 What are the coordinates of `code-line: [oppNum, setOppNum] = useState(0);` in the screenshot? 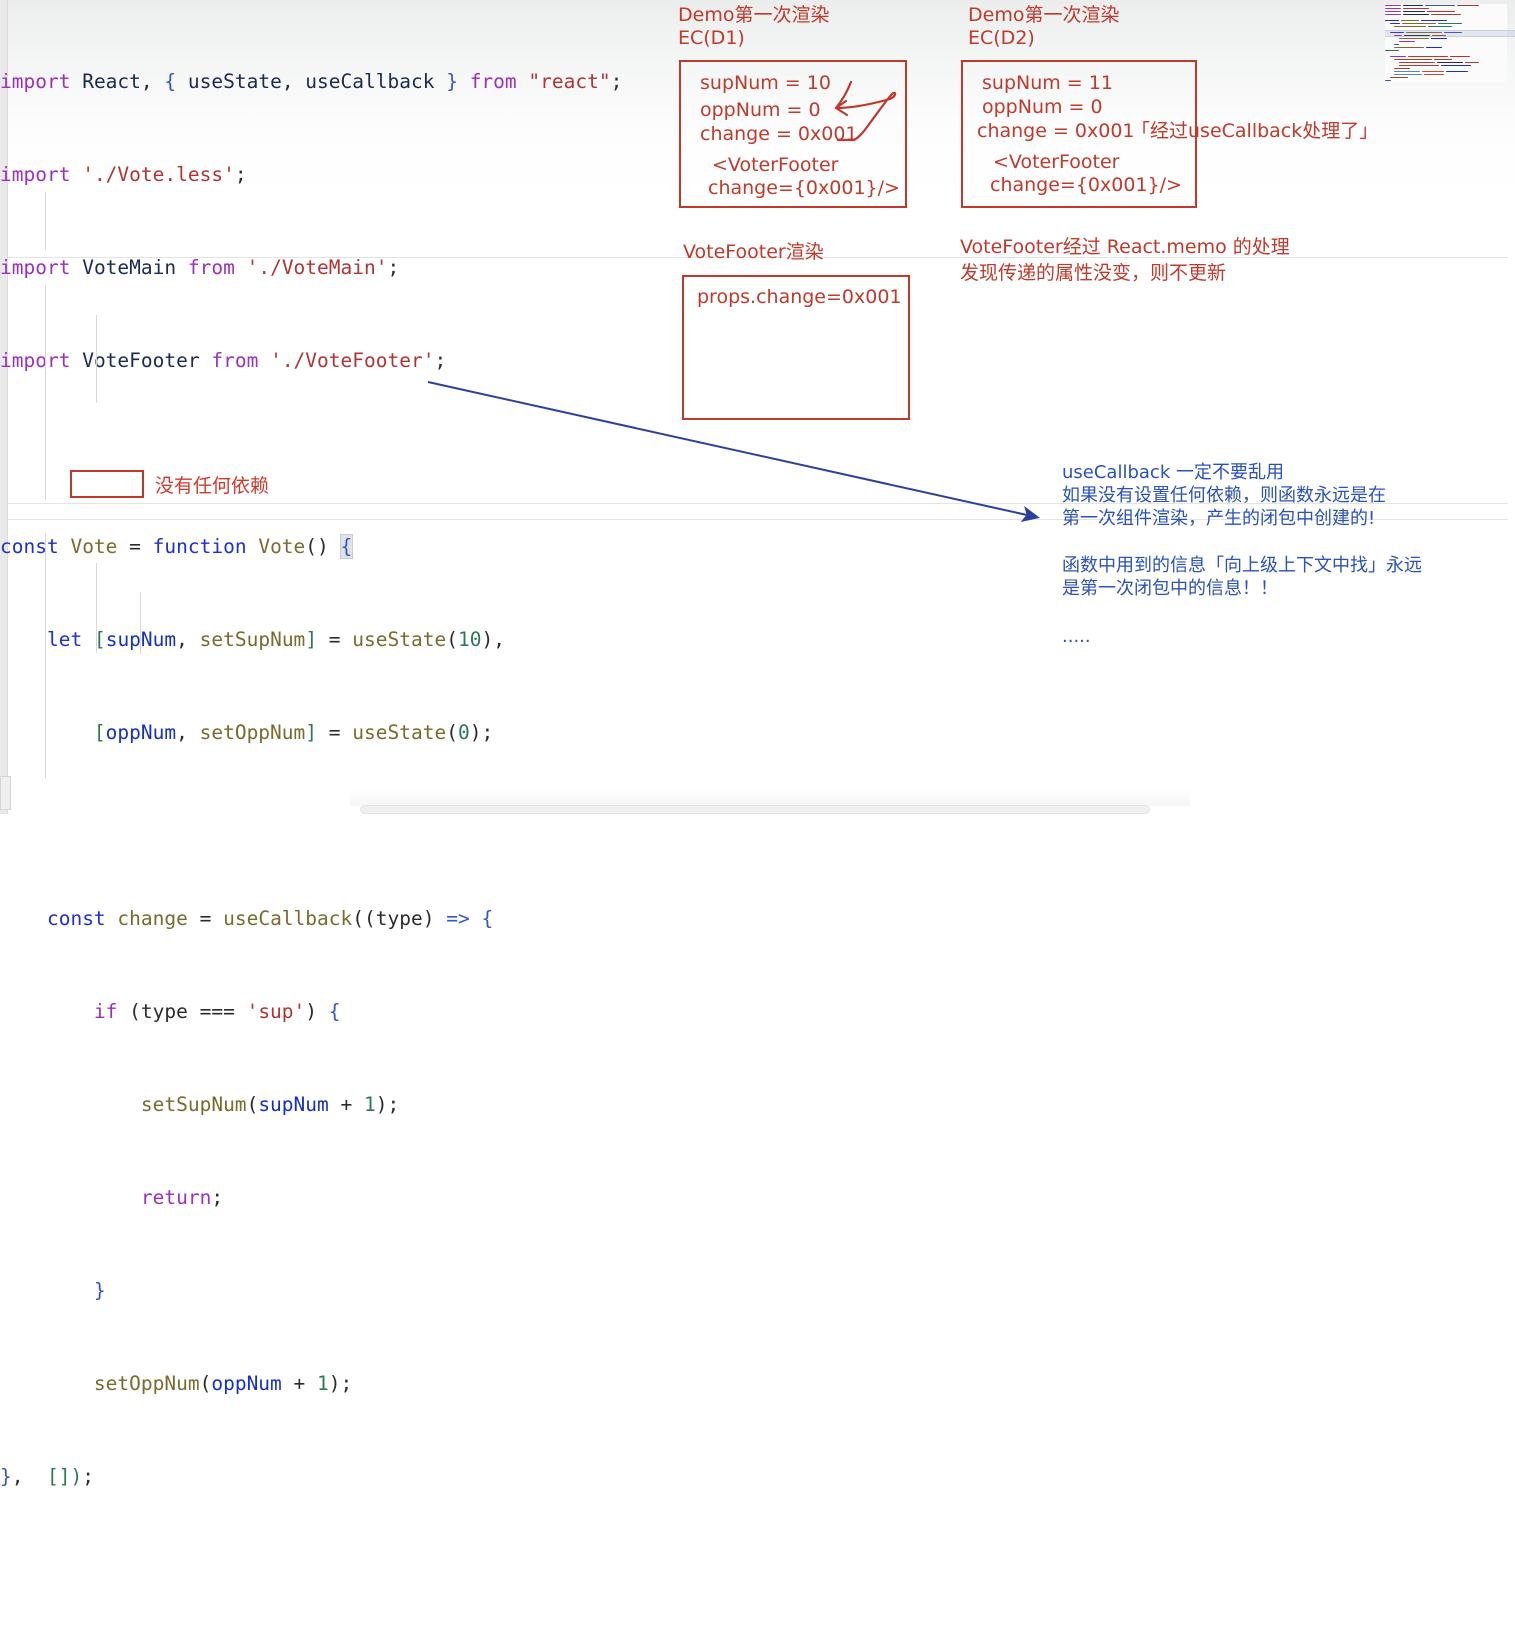 It's located at (293, 732).